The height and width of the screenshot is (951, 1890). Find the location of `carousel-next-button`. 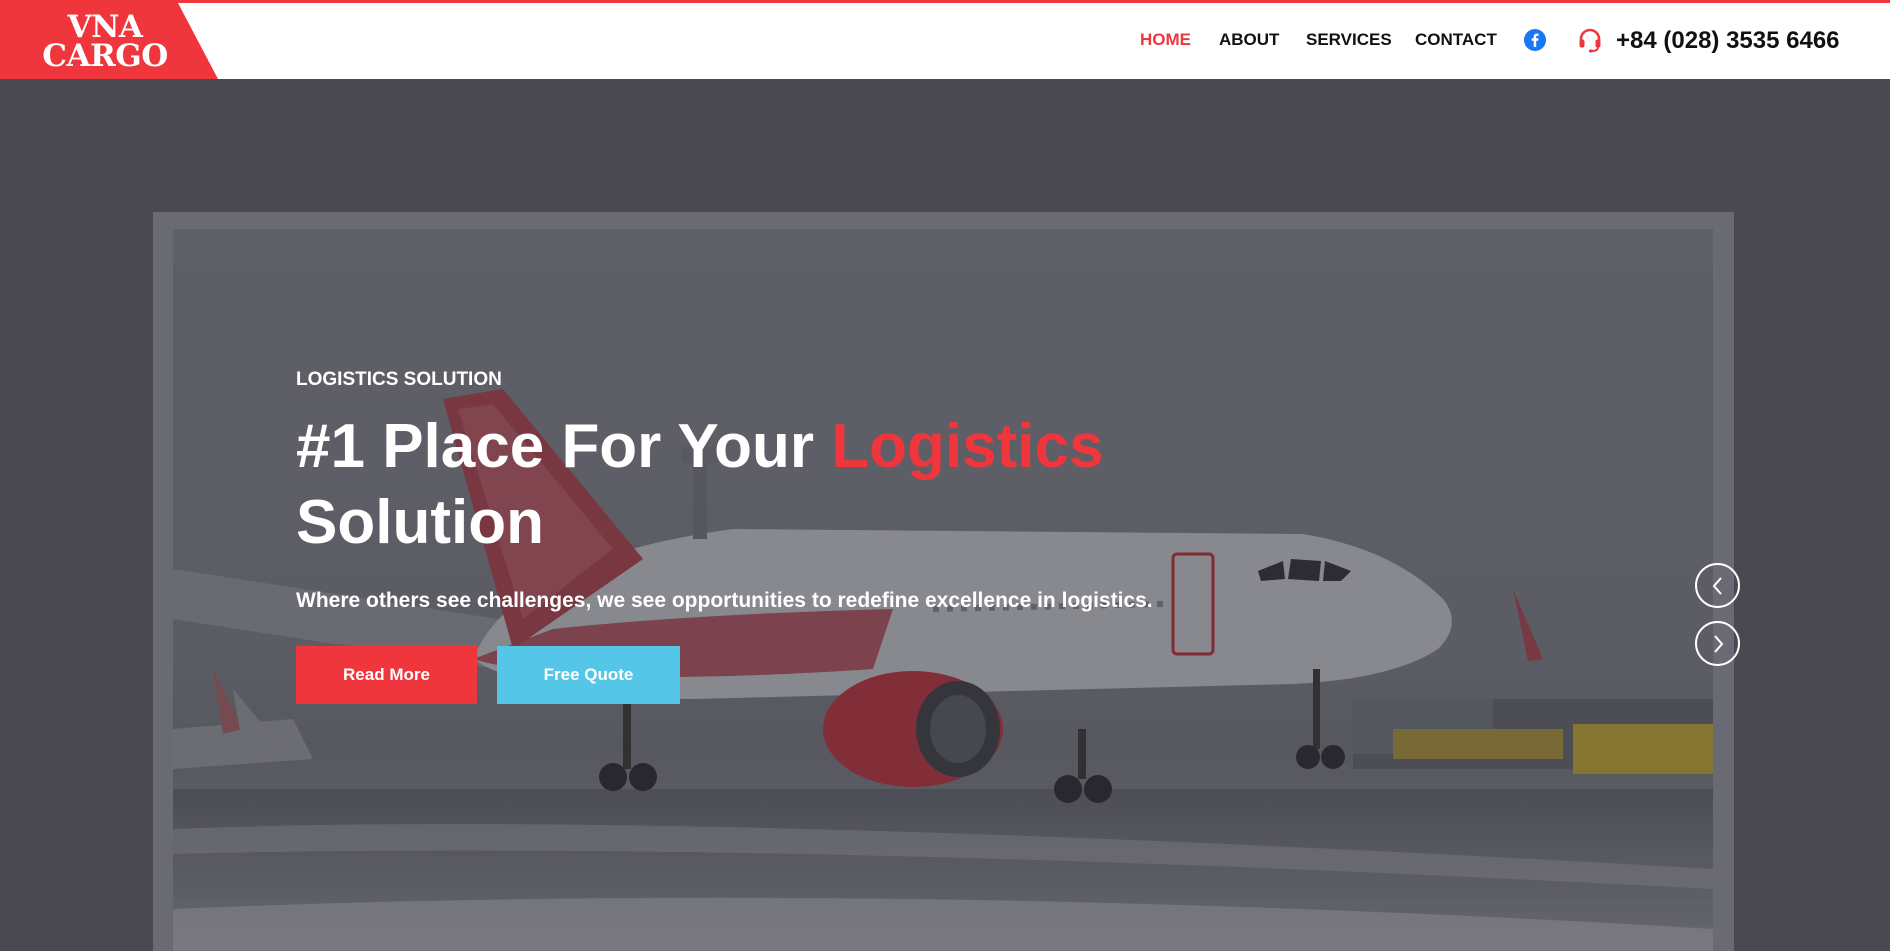

carousel-next-button is located at coordinates (1717, 643).